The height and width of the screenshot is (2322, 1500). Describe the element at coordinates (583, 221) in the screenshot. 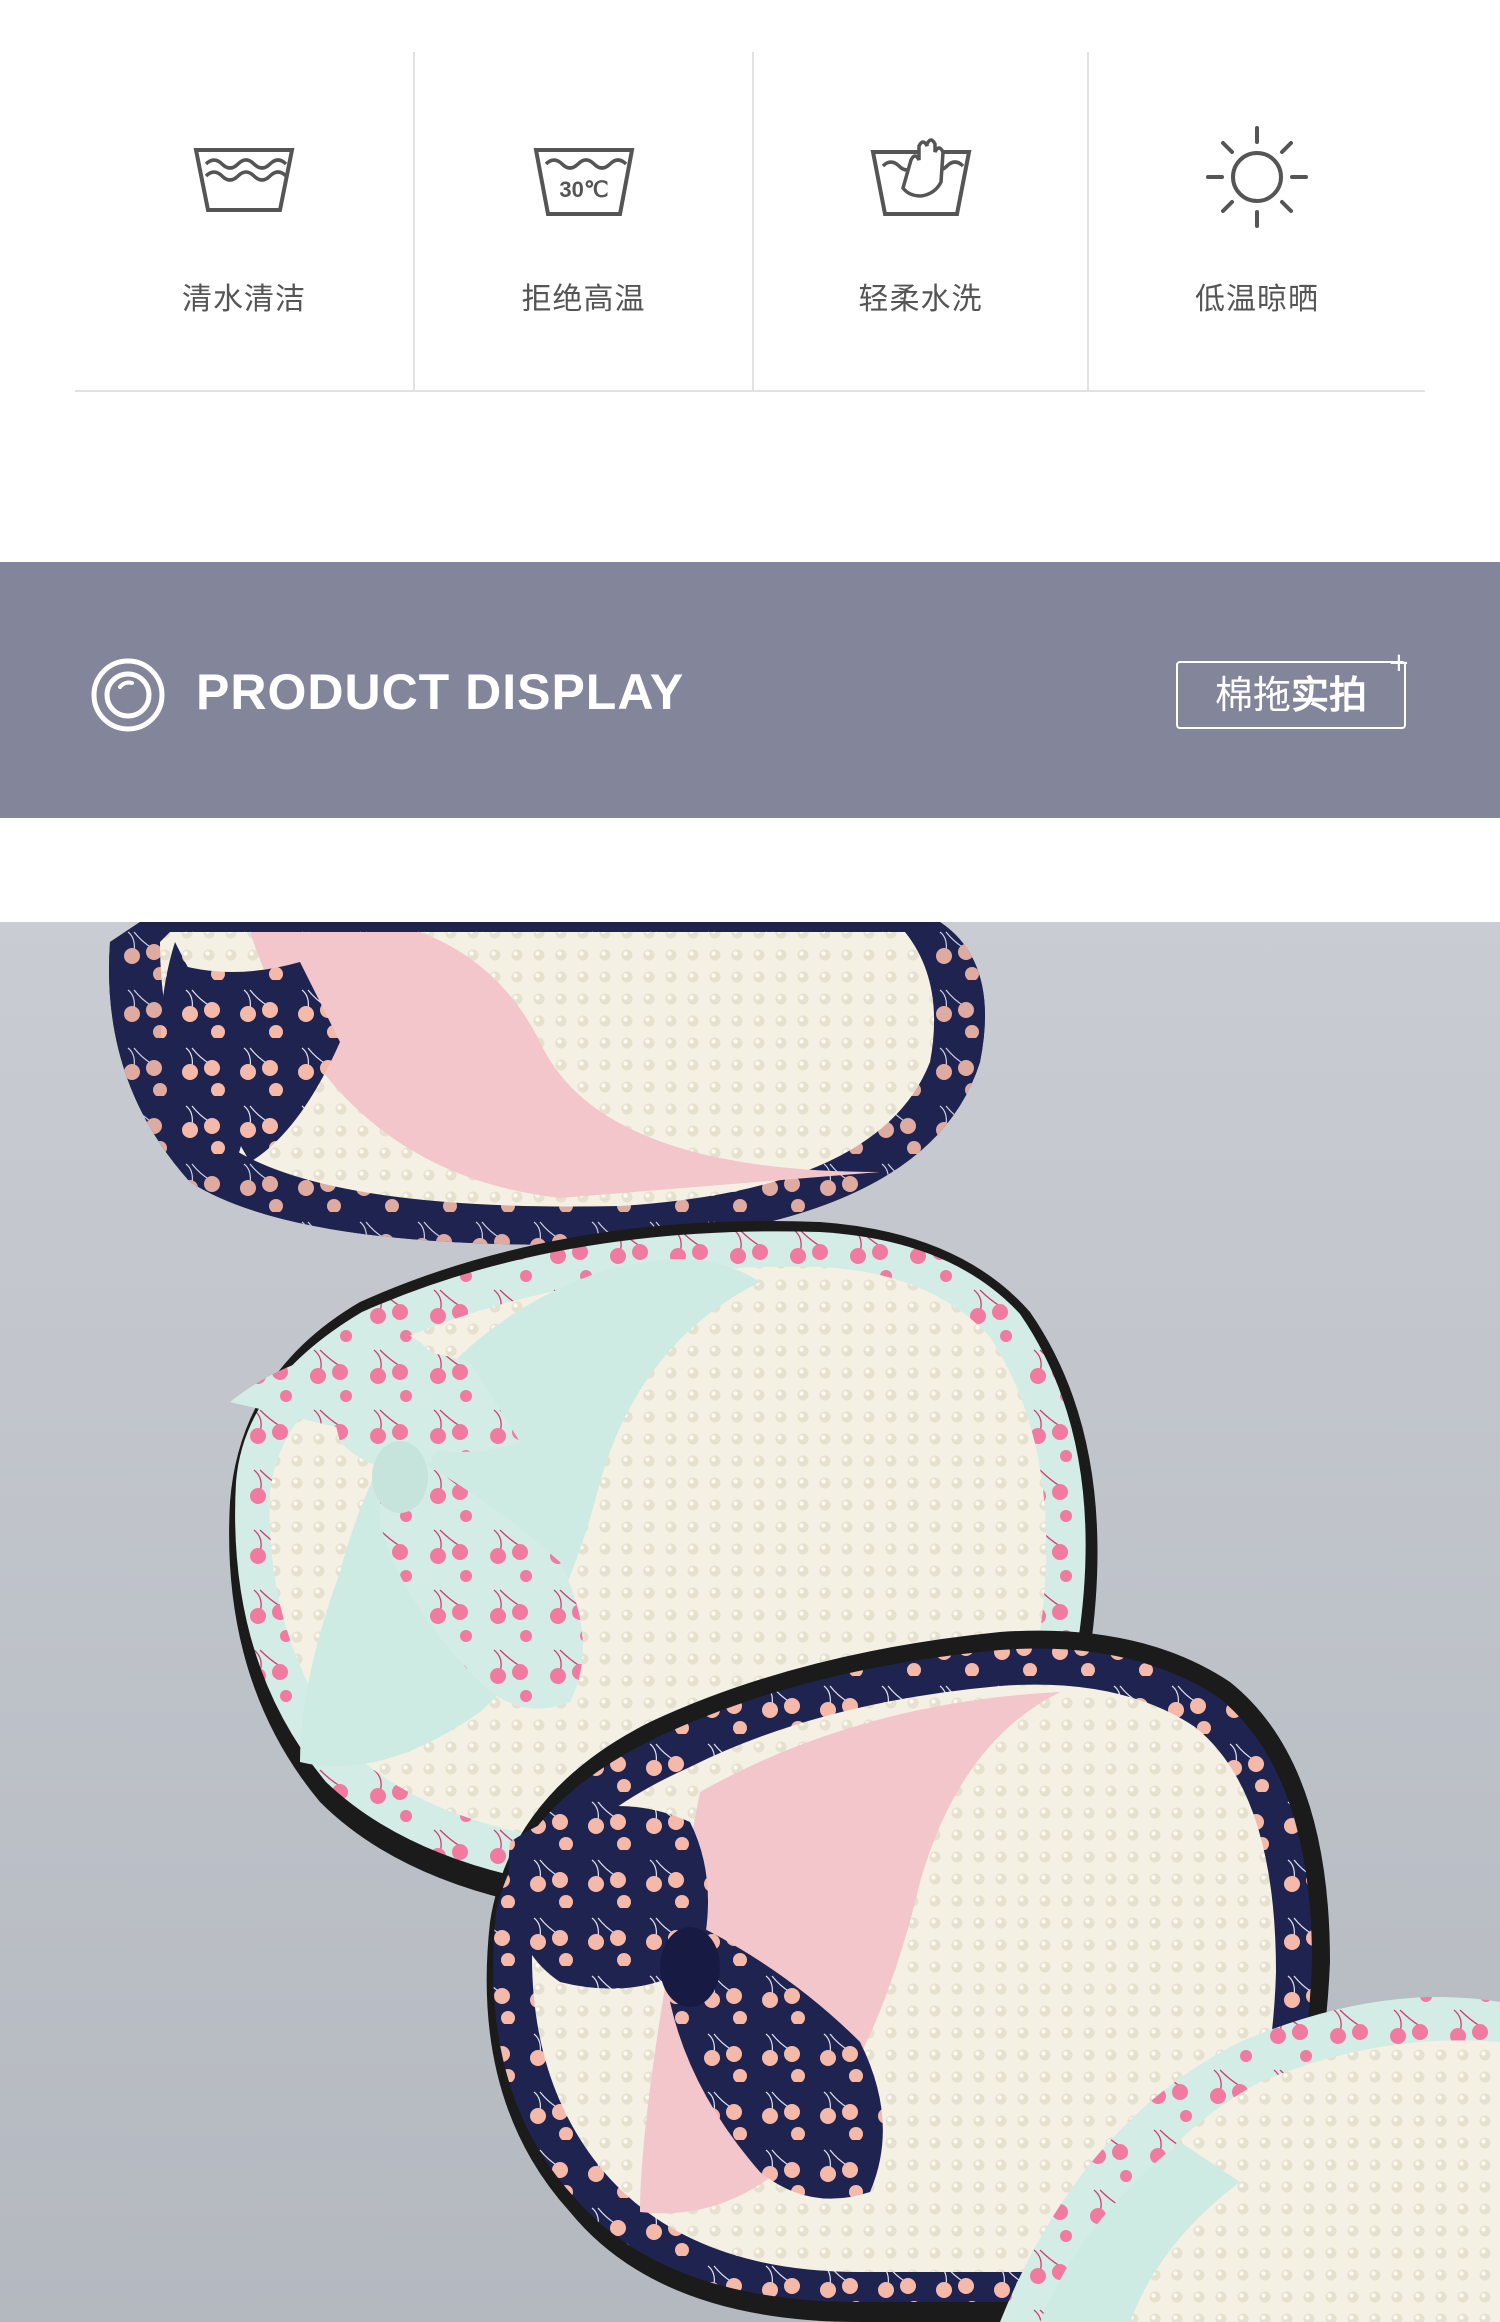

I see `care-item-no-high-temp: 30℃ 拒绝高温` at that location.